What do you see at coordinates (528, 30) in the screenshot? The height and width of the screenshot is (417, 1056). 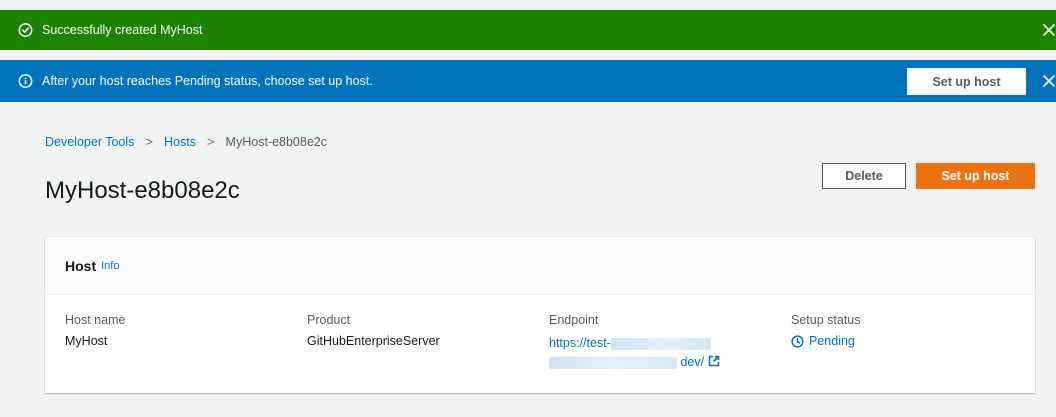 I see `success-flash: Successfully created MyHost` at bounding box center [528, 30].